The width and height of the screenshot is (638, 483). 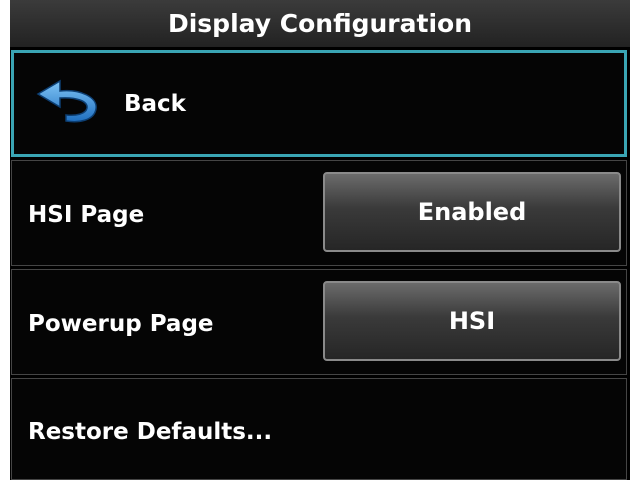 What do you see at coordinates (320, 23) in the screenshot?
I see `page-title: Display Configuration` at bounding box center [320, 23].